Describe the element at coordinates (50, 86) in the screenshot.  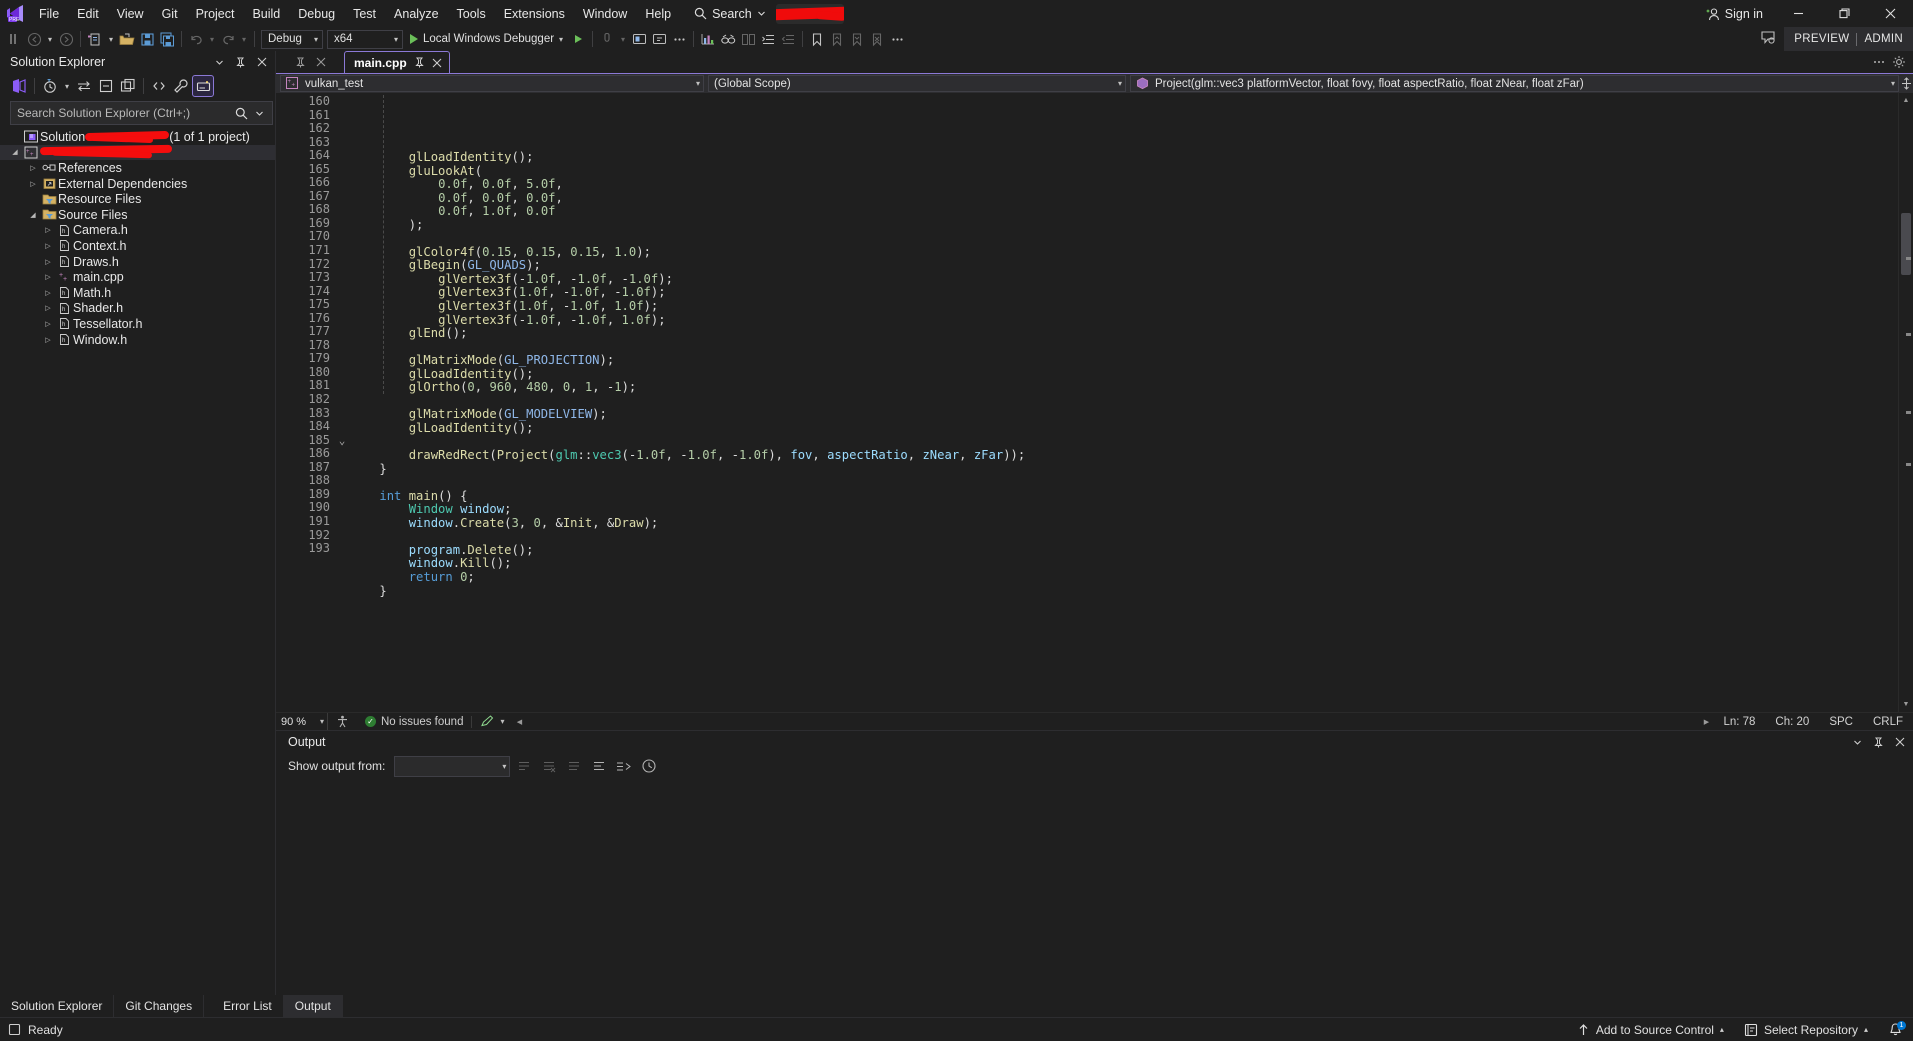
I see `pending-changes-icon` at that location.